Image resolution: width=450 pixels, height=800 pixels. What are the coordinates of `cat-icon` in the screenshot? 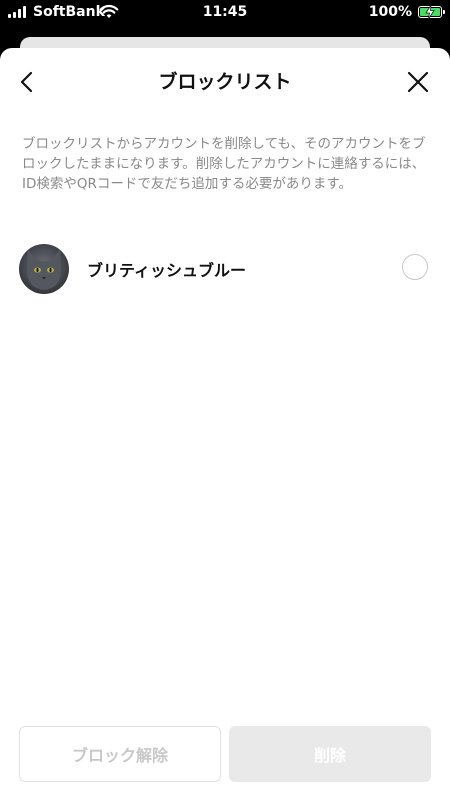 It's located at (44, 270).